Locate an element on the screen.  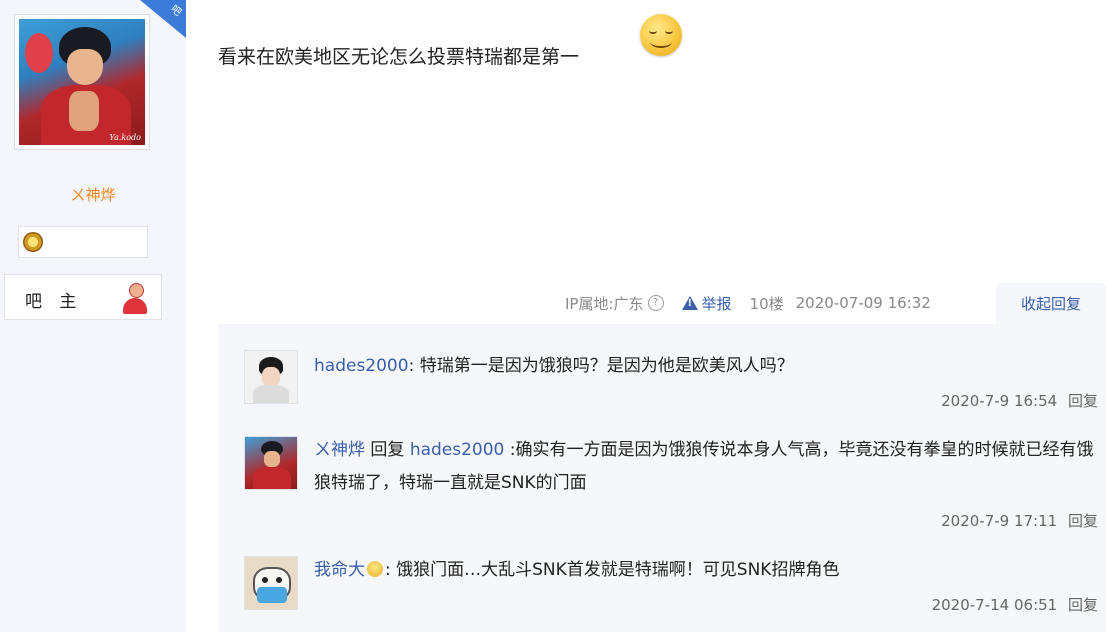
report-button: 举报 is located at coordinates (706, 303).